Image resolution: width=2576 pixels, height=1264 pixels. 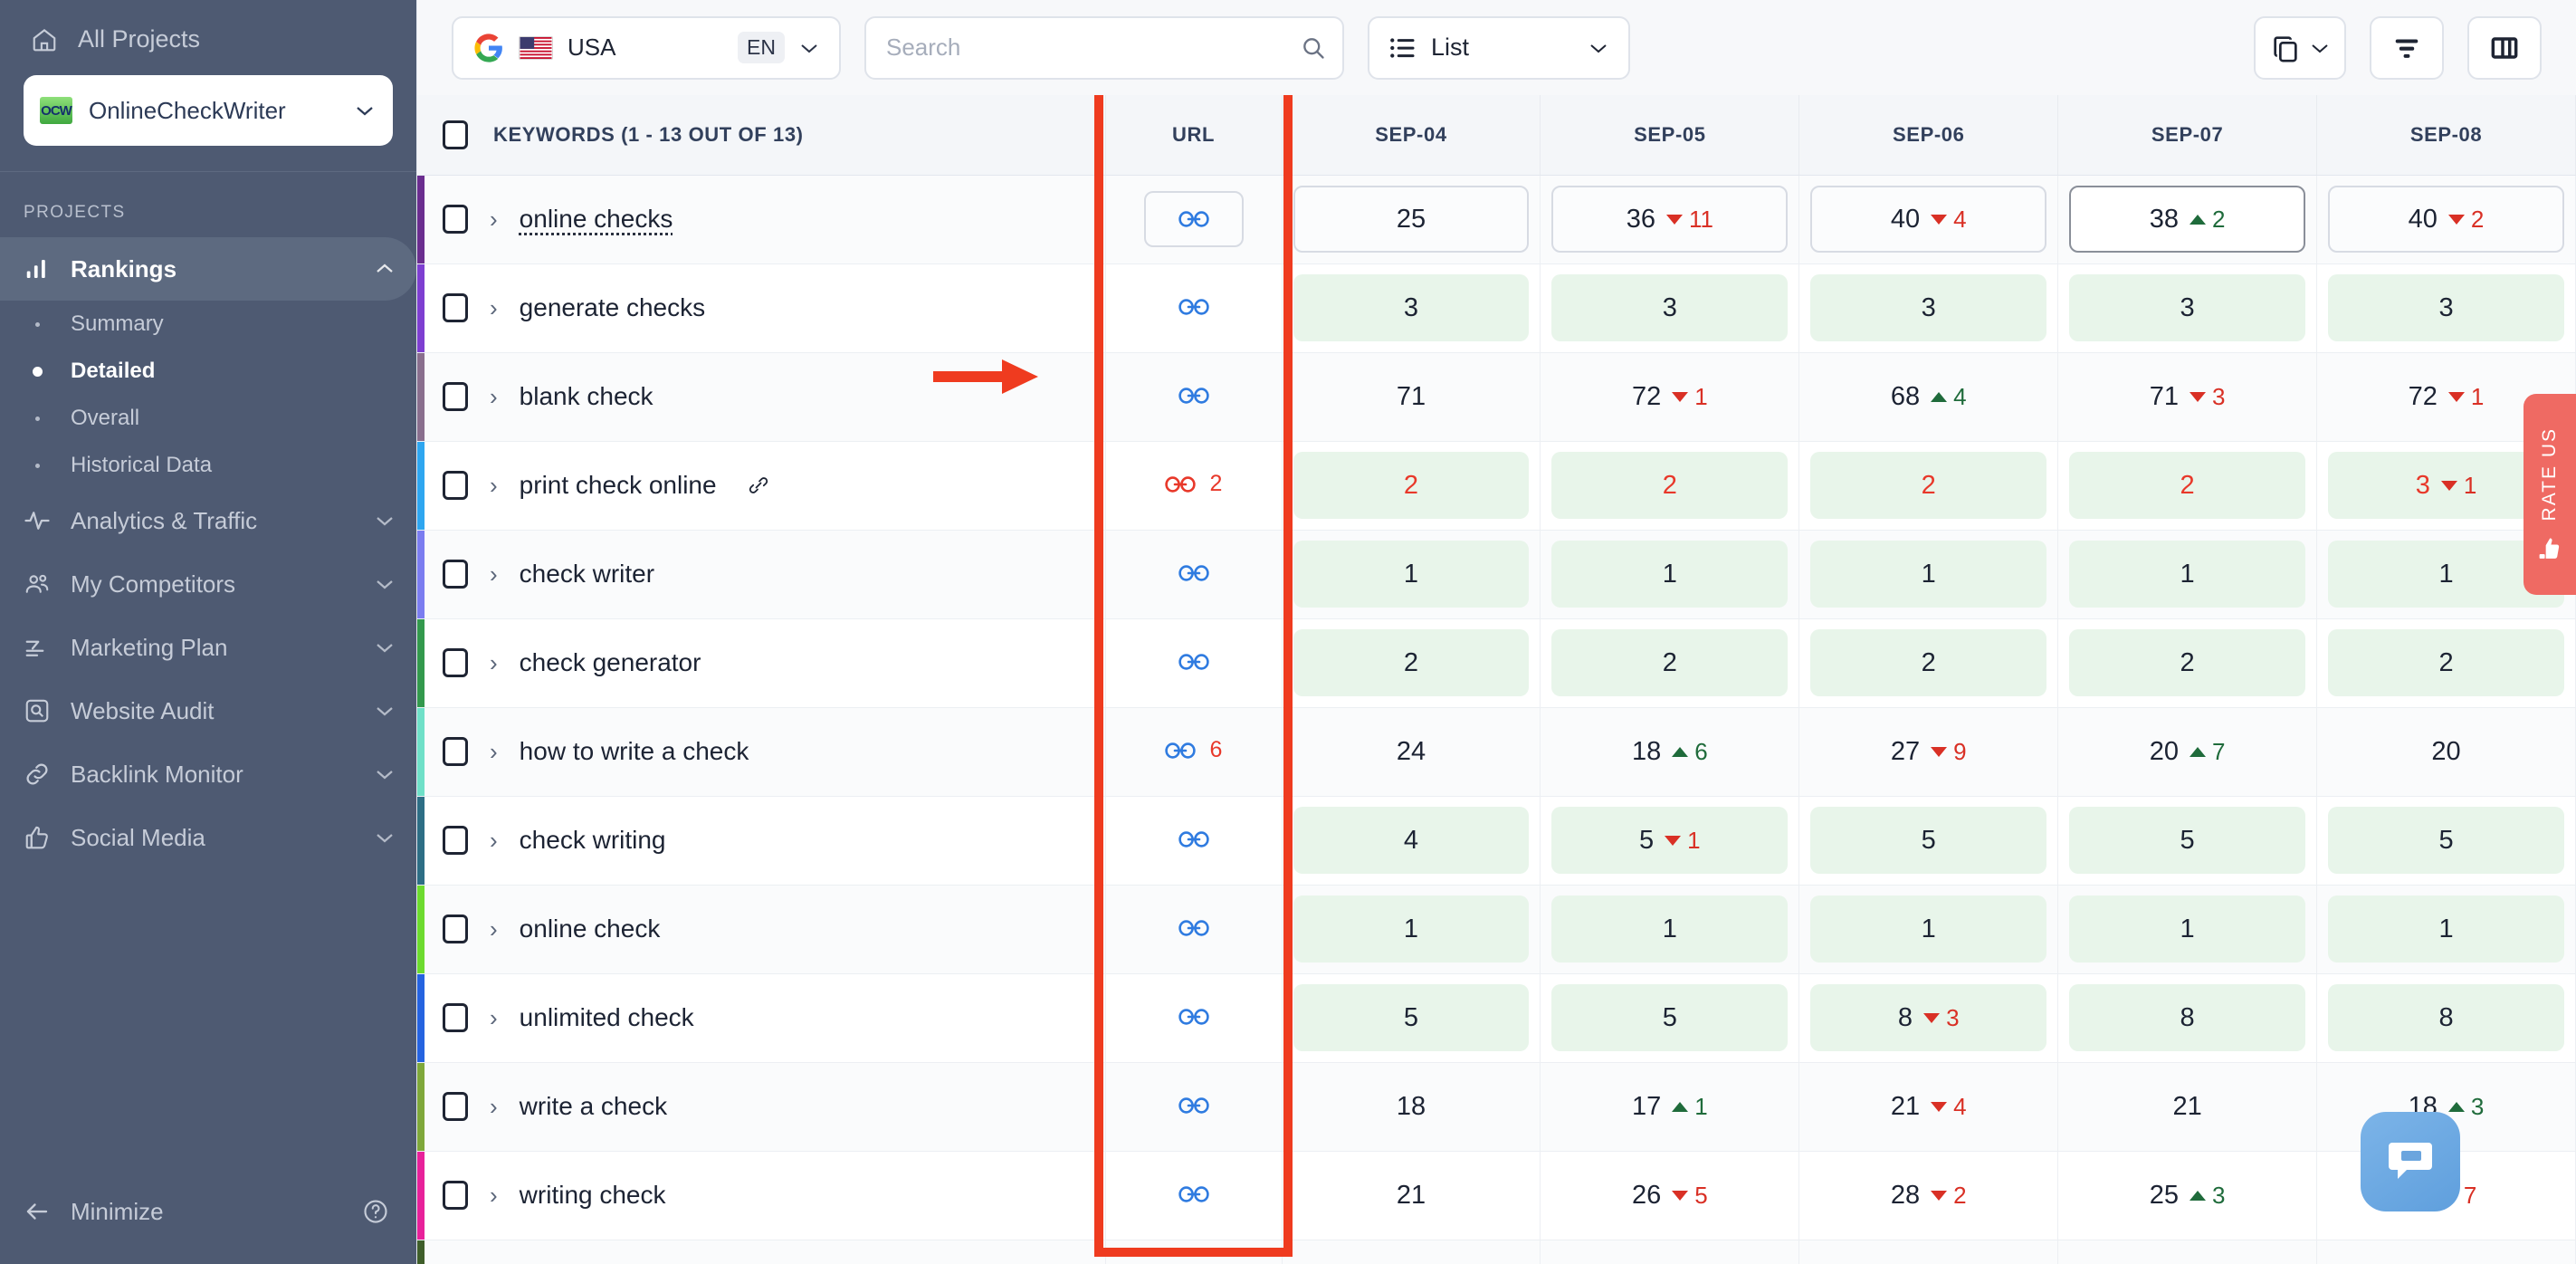 What do you see at coordinates (607, 1017) in the screenshot?
I see `keyword-label: unlimited check` at bounding box center [607, 1017].